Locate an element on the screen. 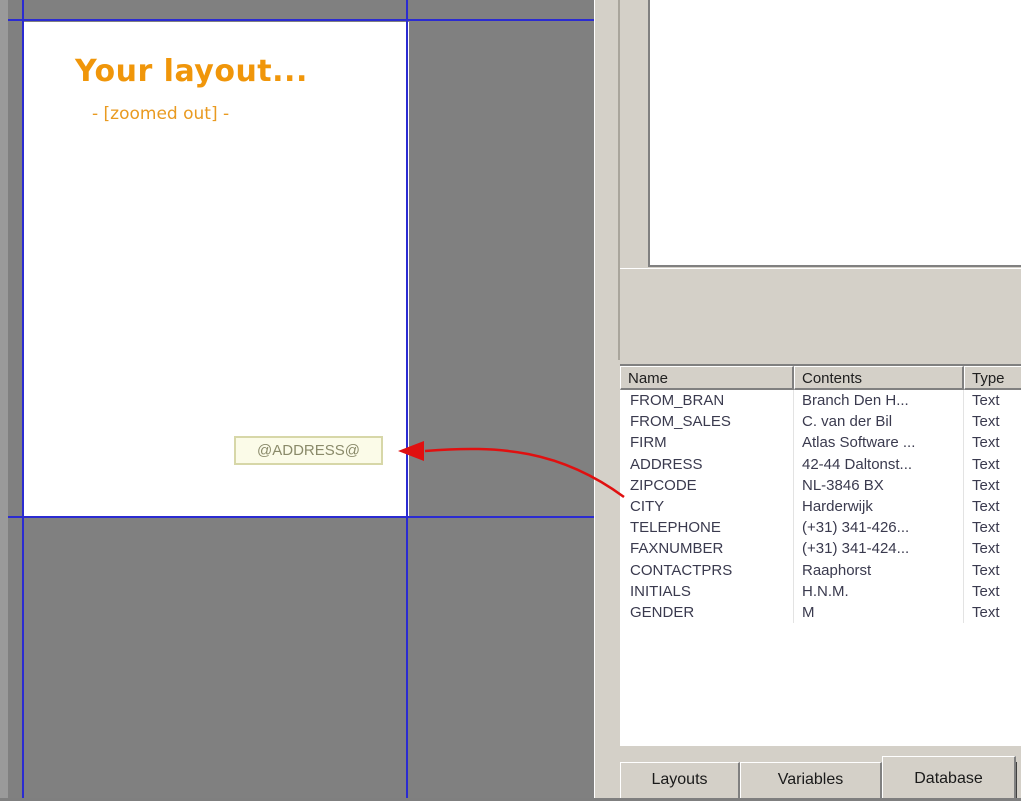 The width and height of the screenshot is (1021, 801). field-name: TELEPHONE is located at coordinates (707, 528).